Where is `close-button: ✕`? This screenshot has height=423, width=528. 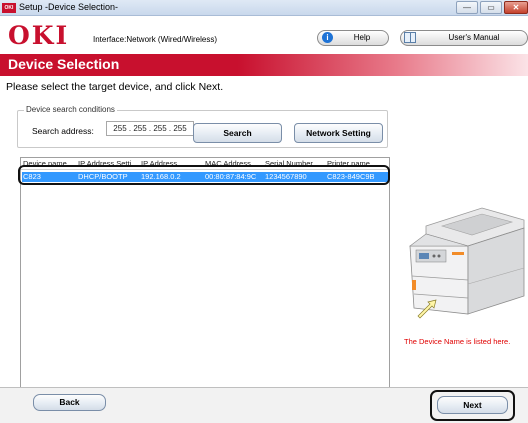
close-button: ✕ is located at coordinates (516, 7).